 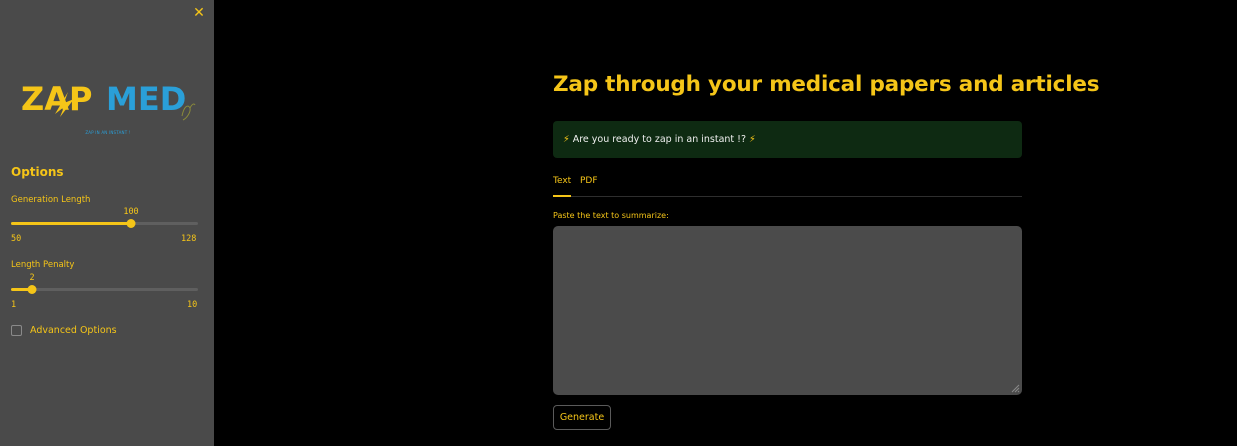 What do you see at coordinates (73, 330) in the screenshot?
I see `advanced-options-label: Advanced Options` at bounding box center [73, 330].